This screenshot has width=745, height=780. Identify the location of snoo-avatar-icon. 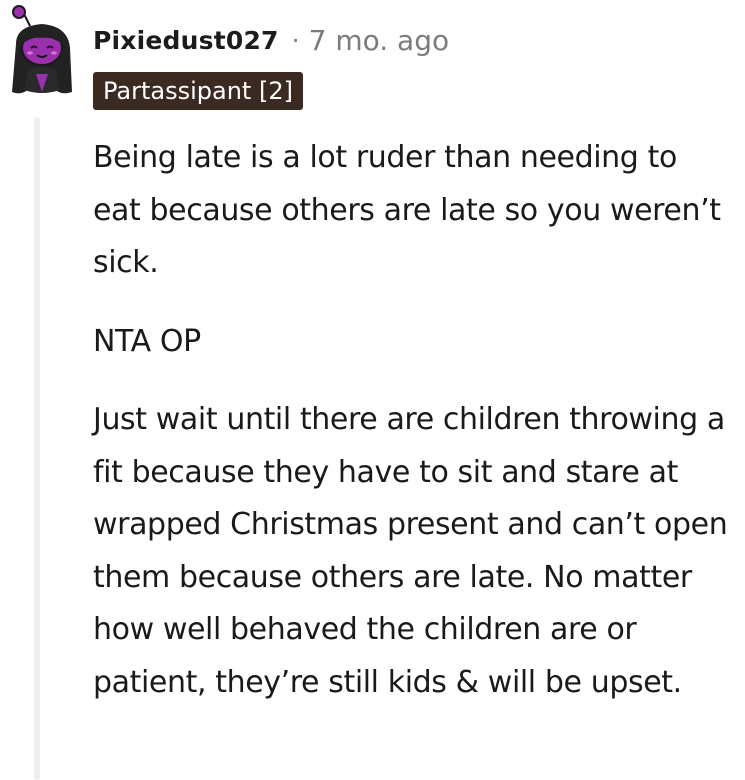
(42, 49).